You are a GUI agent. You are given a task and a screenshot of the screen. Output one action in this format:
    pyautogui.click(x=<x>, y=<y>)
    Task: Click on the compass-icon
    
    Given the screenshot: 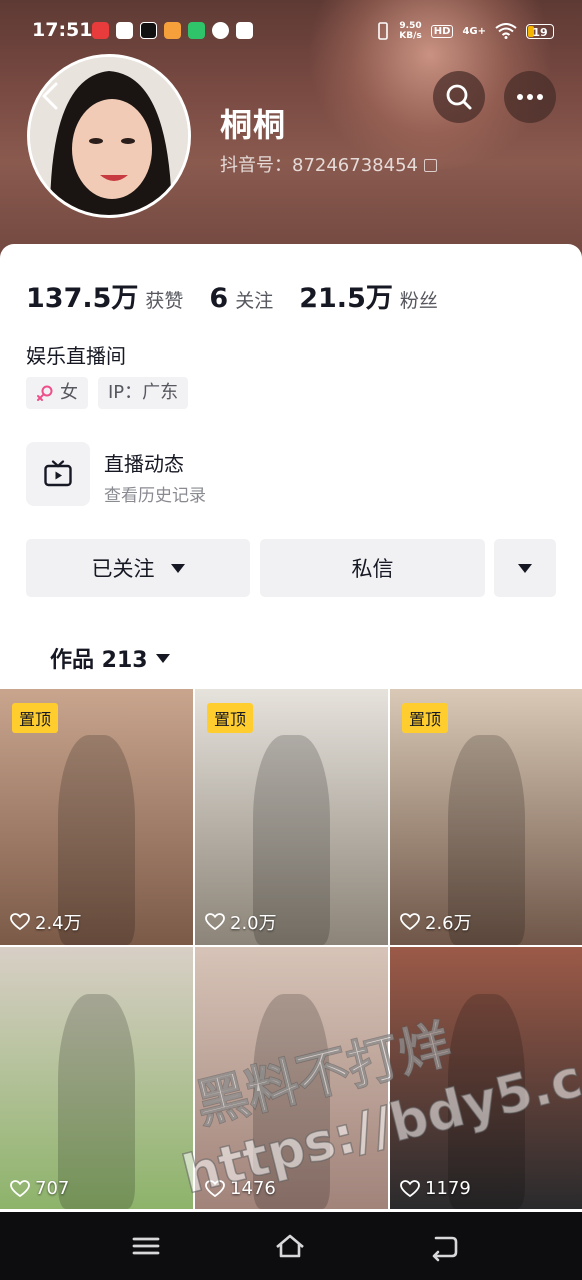 What is the action you would take?
    pyautogui.click(x=220, y=30)
    